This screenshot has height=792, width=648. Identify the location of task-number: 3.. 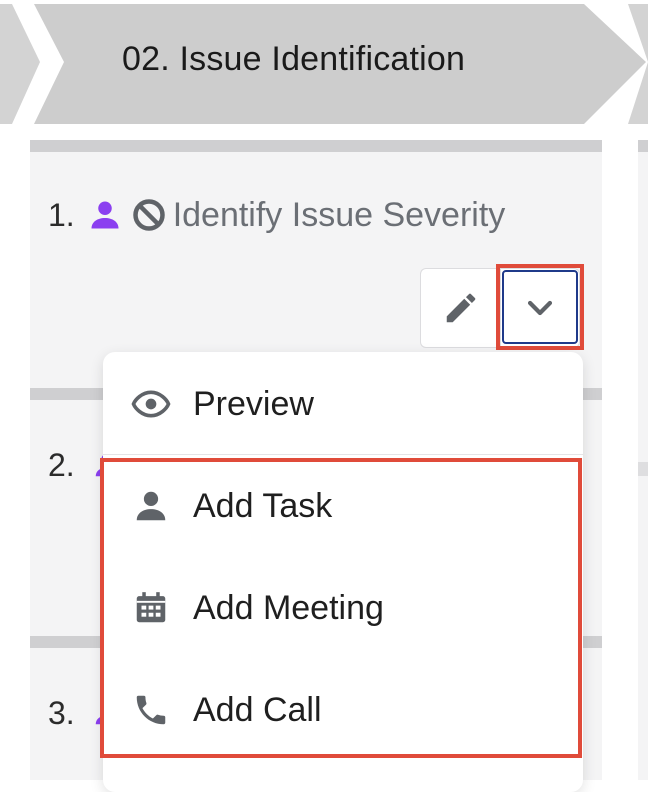
(61, 712).